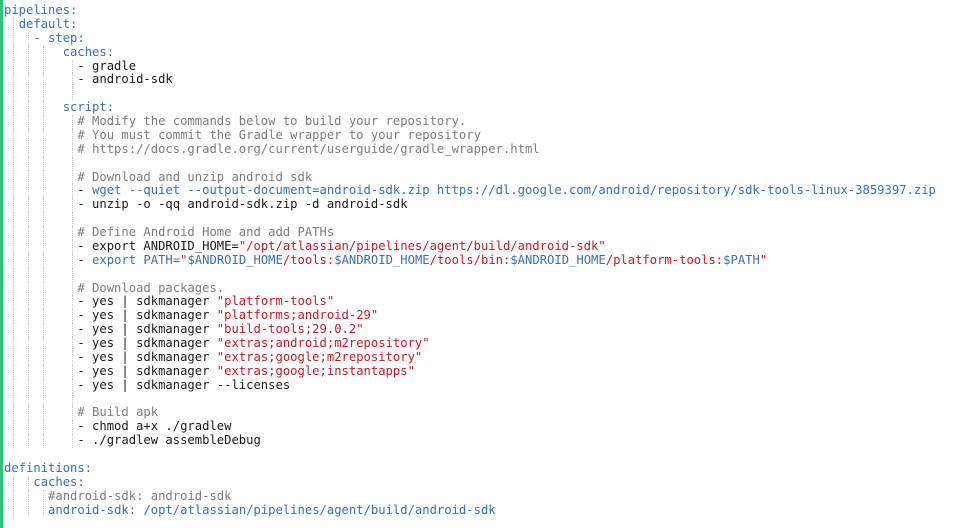 The height and width of the screenshot is (528, 958). I want to click on code-line: - yes | sdkmanager --licenses, so click(481, 385).